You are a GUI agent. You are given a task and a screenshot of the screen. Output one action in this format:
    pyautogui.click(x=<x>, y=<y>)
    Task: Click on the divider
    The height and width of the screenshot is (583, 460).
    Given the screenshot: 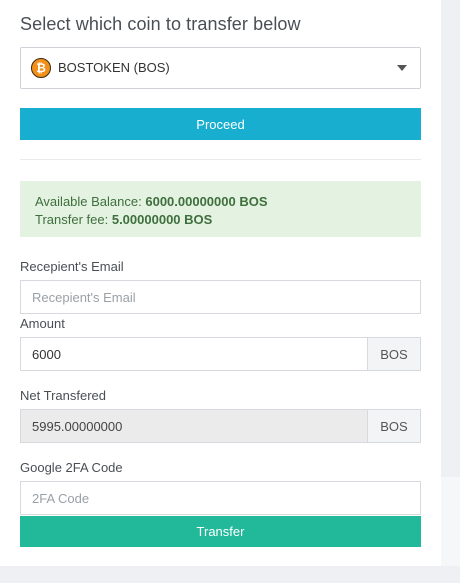 What is the action you would take?
    pyautogui.click(x=220, y=159)
    